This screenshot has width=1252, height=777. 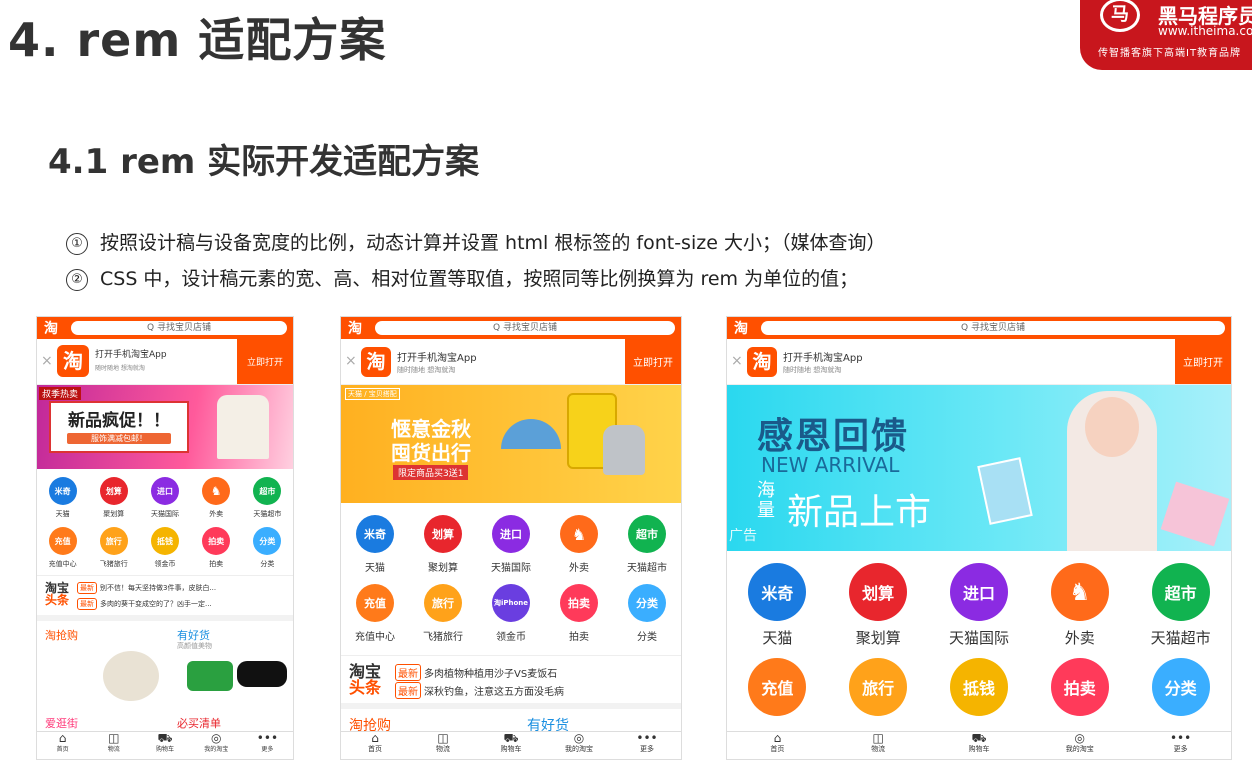 I want to click on category-coins: 淘iPhone 领金币, so click(x=511, y=613).